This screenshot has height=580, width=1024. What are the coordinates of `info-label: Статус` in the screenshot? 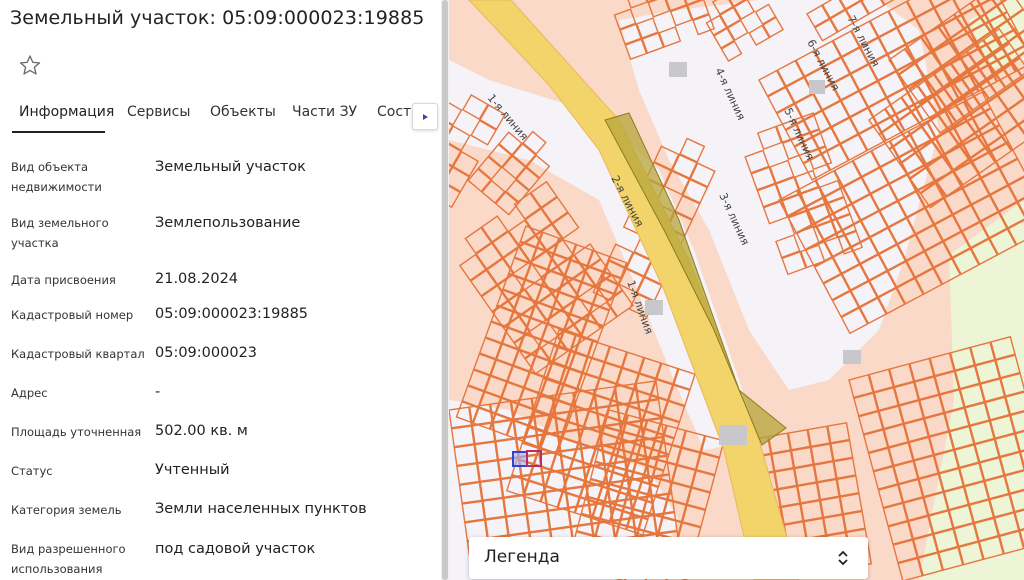 It's located at (32, 471).